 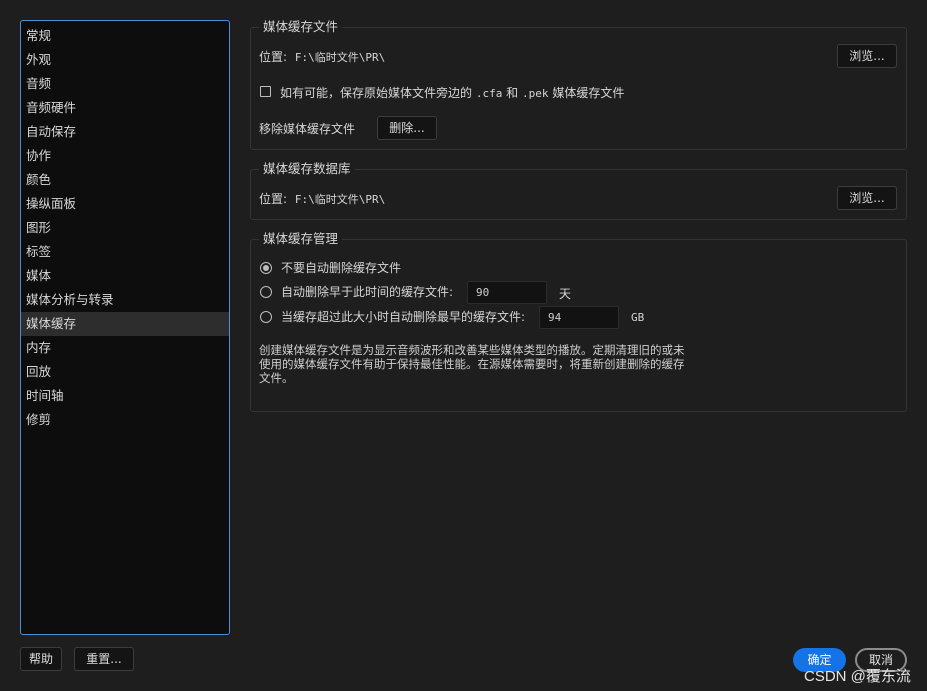 I want to click on days-input: 90, so click(x=507, y=292).